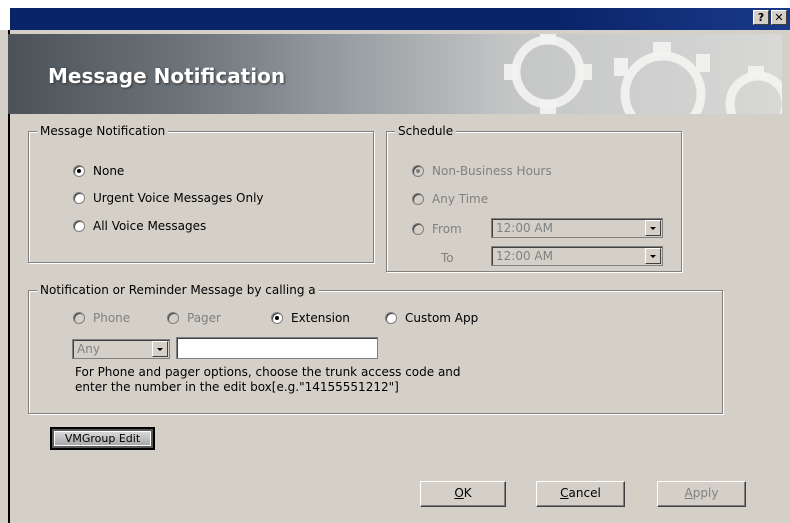 This screenshot has height=523, width=790. What do you see at coordinates (705, 493) in the screenshot?
I see `apply-label: pply` at bounding box center [705, 493].